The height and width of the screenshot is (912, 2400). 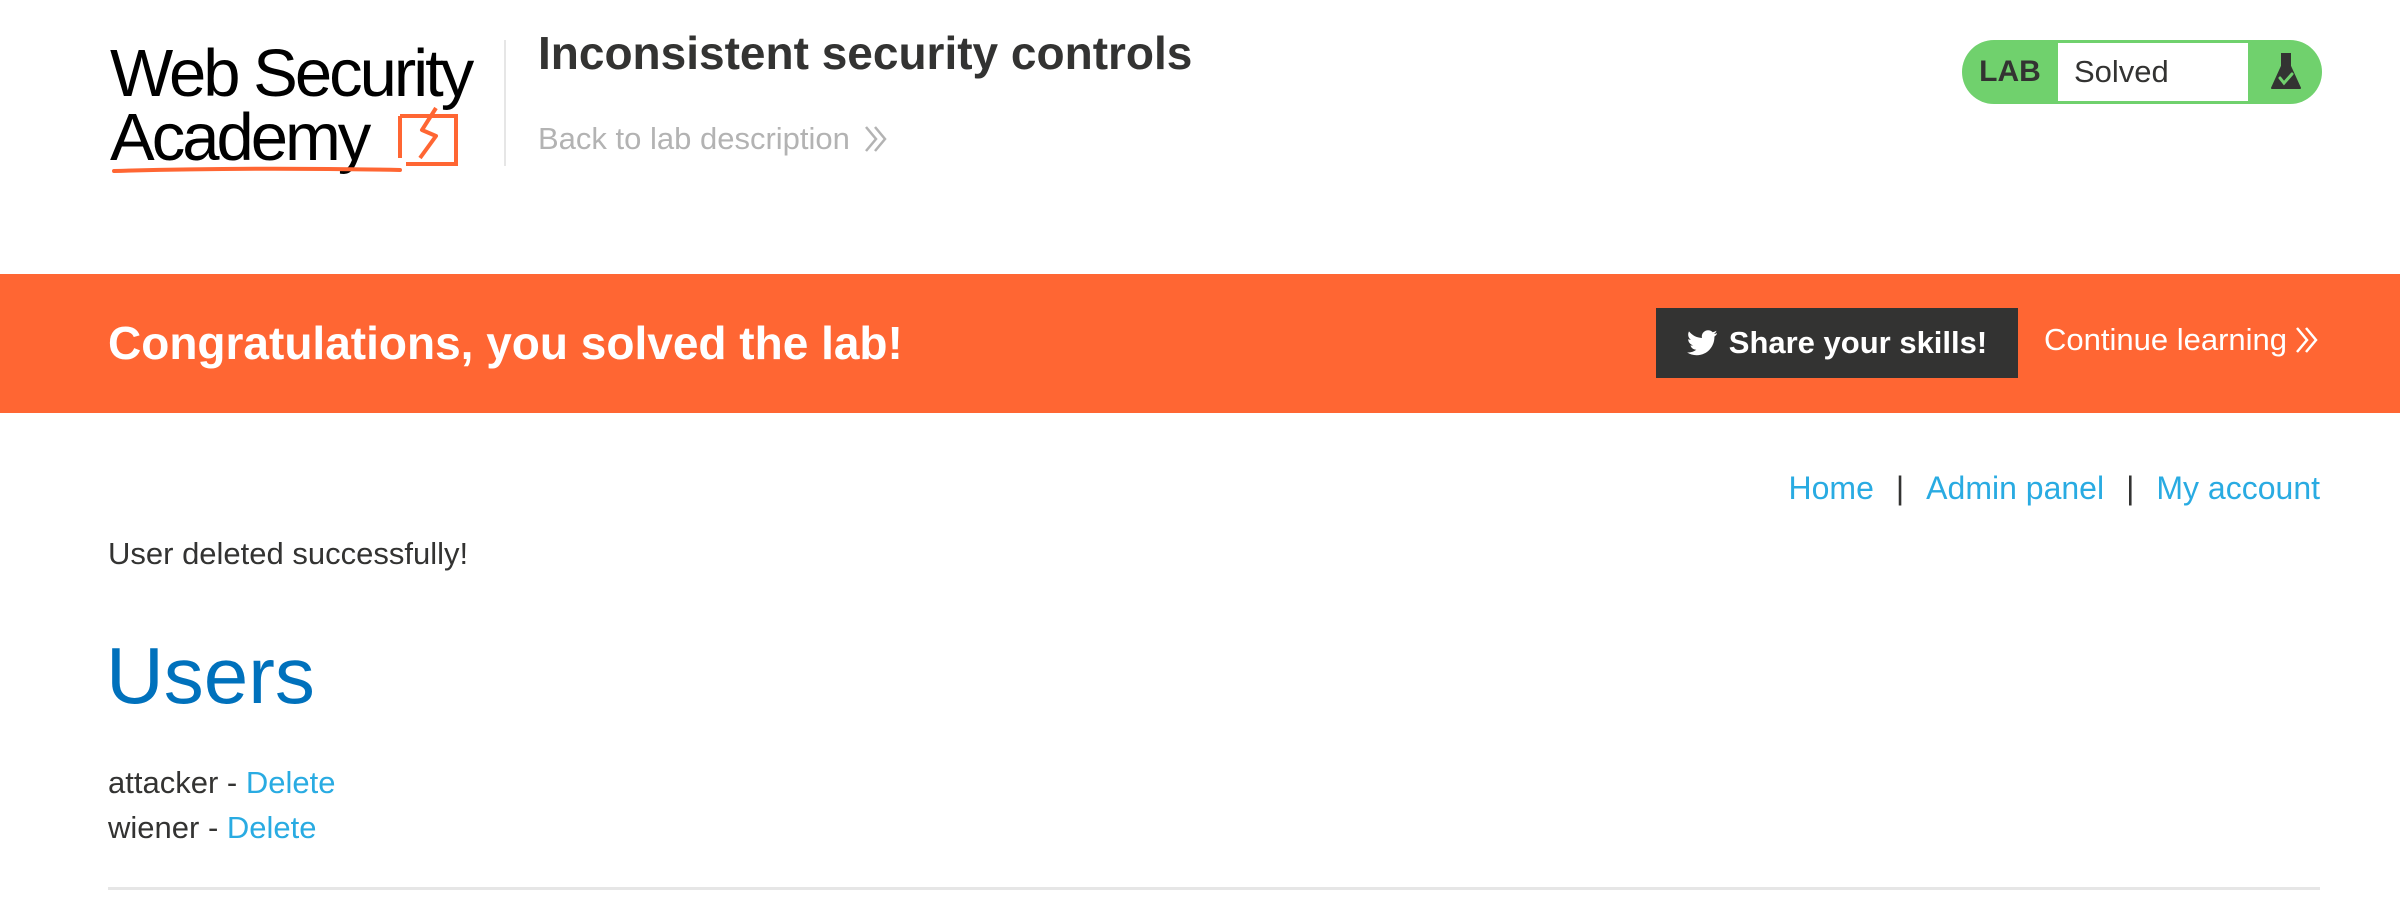 What do you see at coordinates (257, 169) in the screenshot?
I see `logo-underline` at bounding box center [257, 169].